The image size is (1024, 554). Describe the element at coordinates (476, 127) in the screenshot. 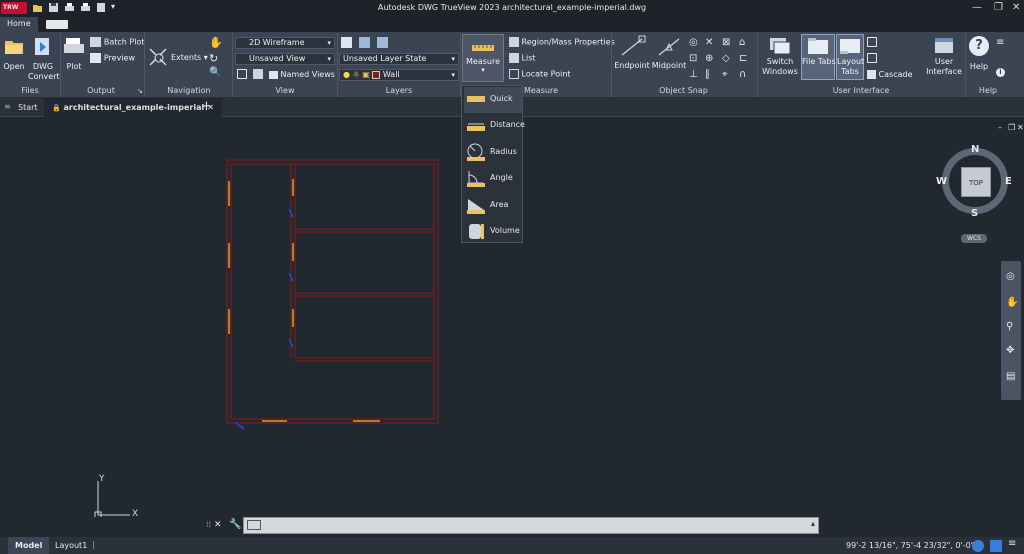

I see `distance-icon` at that location.